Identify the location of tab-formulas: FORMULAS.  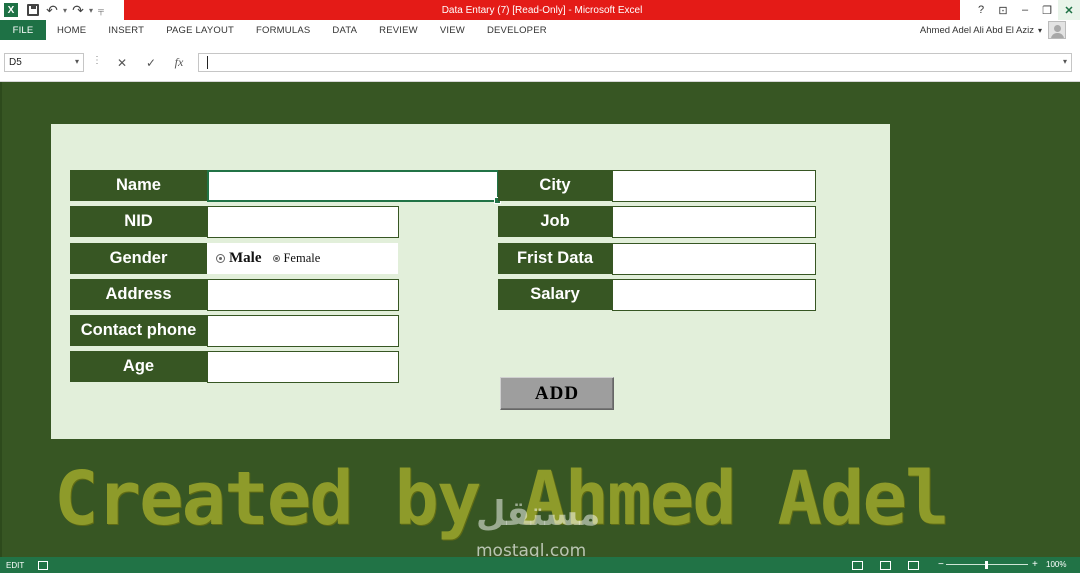
(283, 30).